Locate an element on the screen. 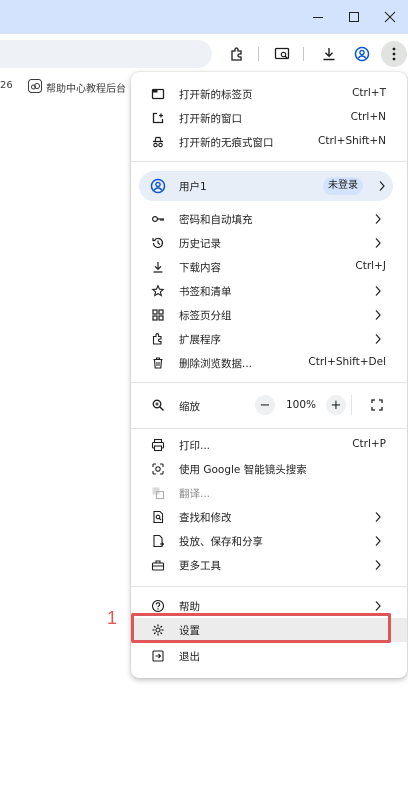 This screenshot has width=408, height=790. window-titlebar is located at coordinates (204, 17).